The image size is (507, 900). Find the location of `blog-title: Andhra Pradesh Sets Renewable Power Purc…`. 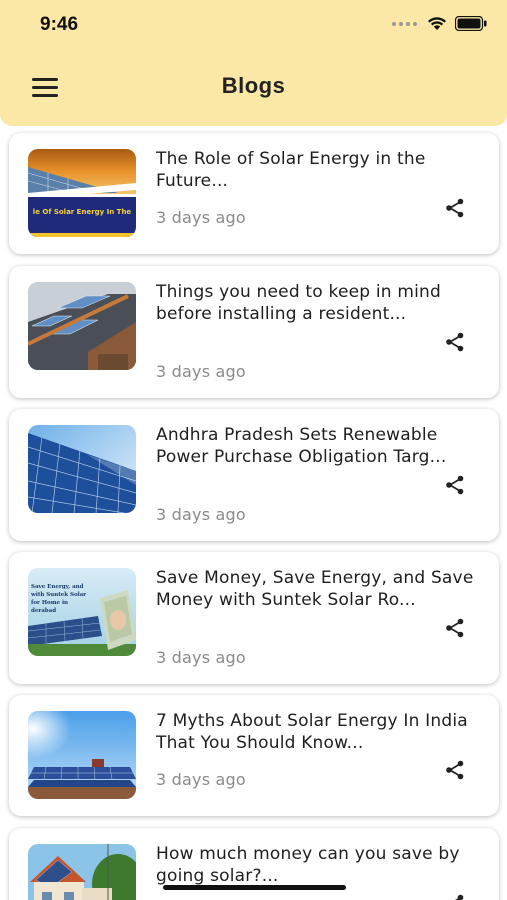

blog-title: Andhra Pradesh Sets Renewable Power Purc… is located at coordinates (316, 446).